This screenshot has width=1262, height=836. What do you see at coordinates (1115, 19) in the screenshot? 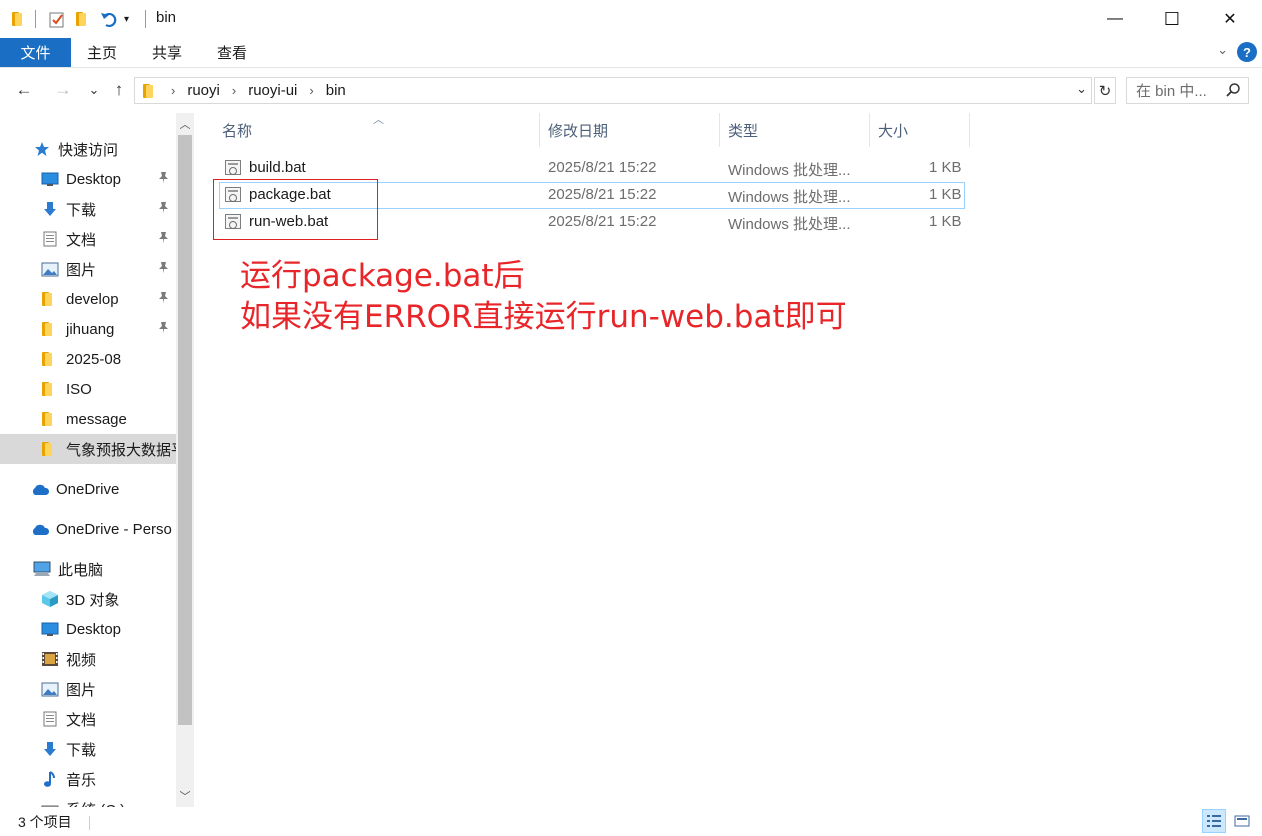
I see `minimize-button: —` at bounding box center [1115, 19].